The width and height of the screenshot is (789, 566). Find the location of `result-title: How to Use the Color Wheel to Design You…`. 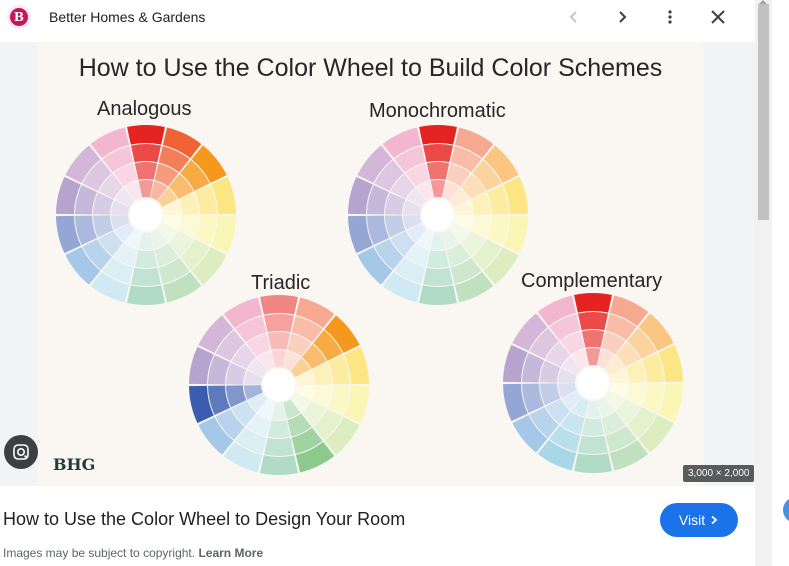

result-title: How to Use the Color Wheel to Design You… is located at coordinates (204, 519).